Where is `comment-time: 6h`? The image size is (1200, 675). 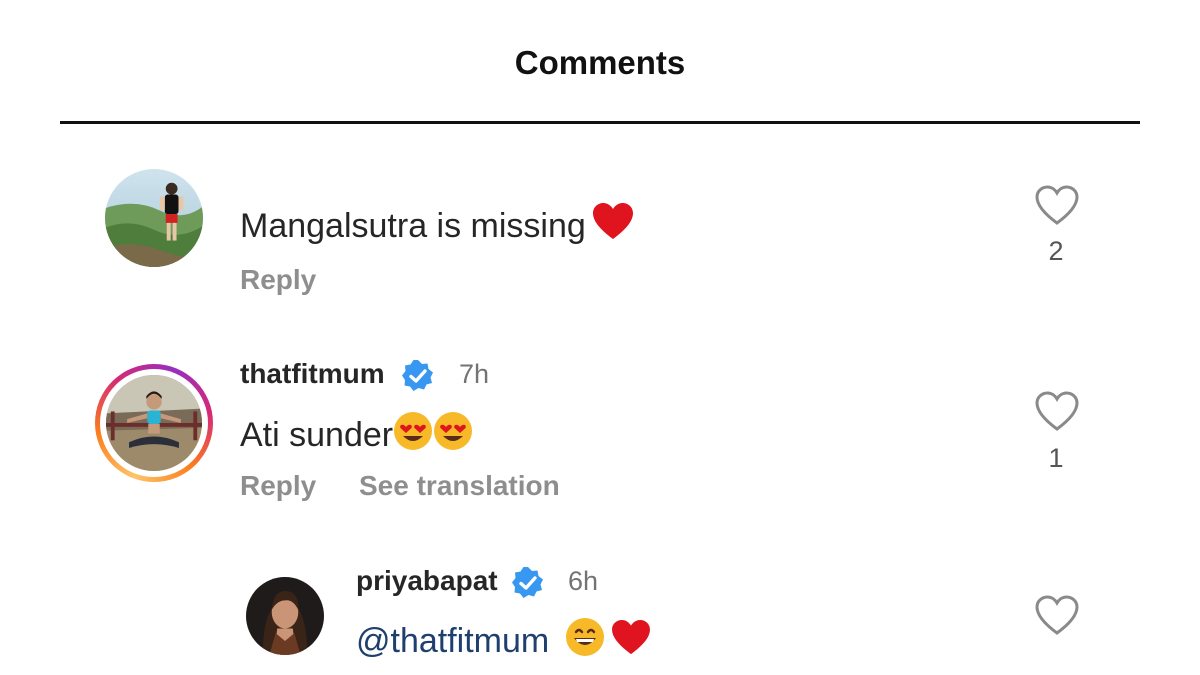
comment-time: 6h is located at coordinates (583, 581).